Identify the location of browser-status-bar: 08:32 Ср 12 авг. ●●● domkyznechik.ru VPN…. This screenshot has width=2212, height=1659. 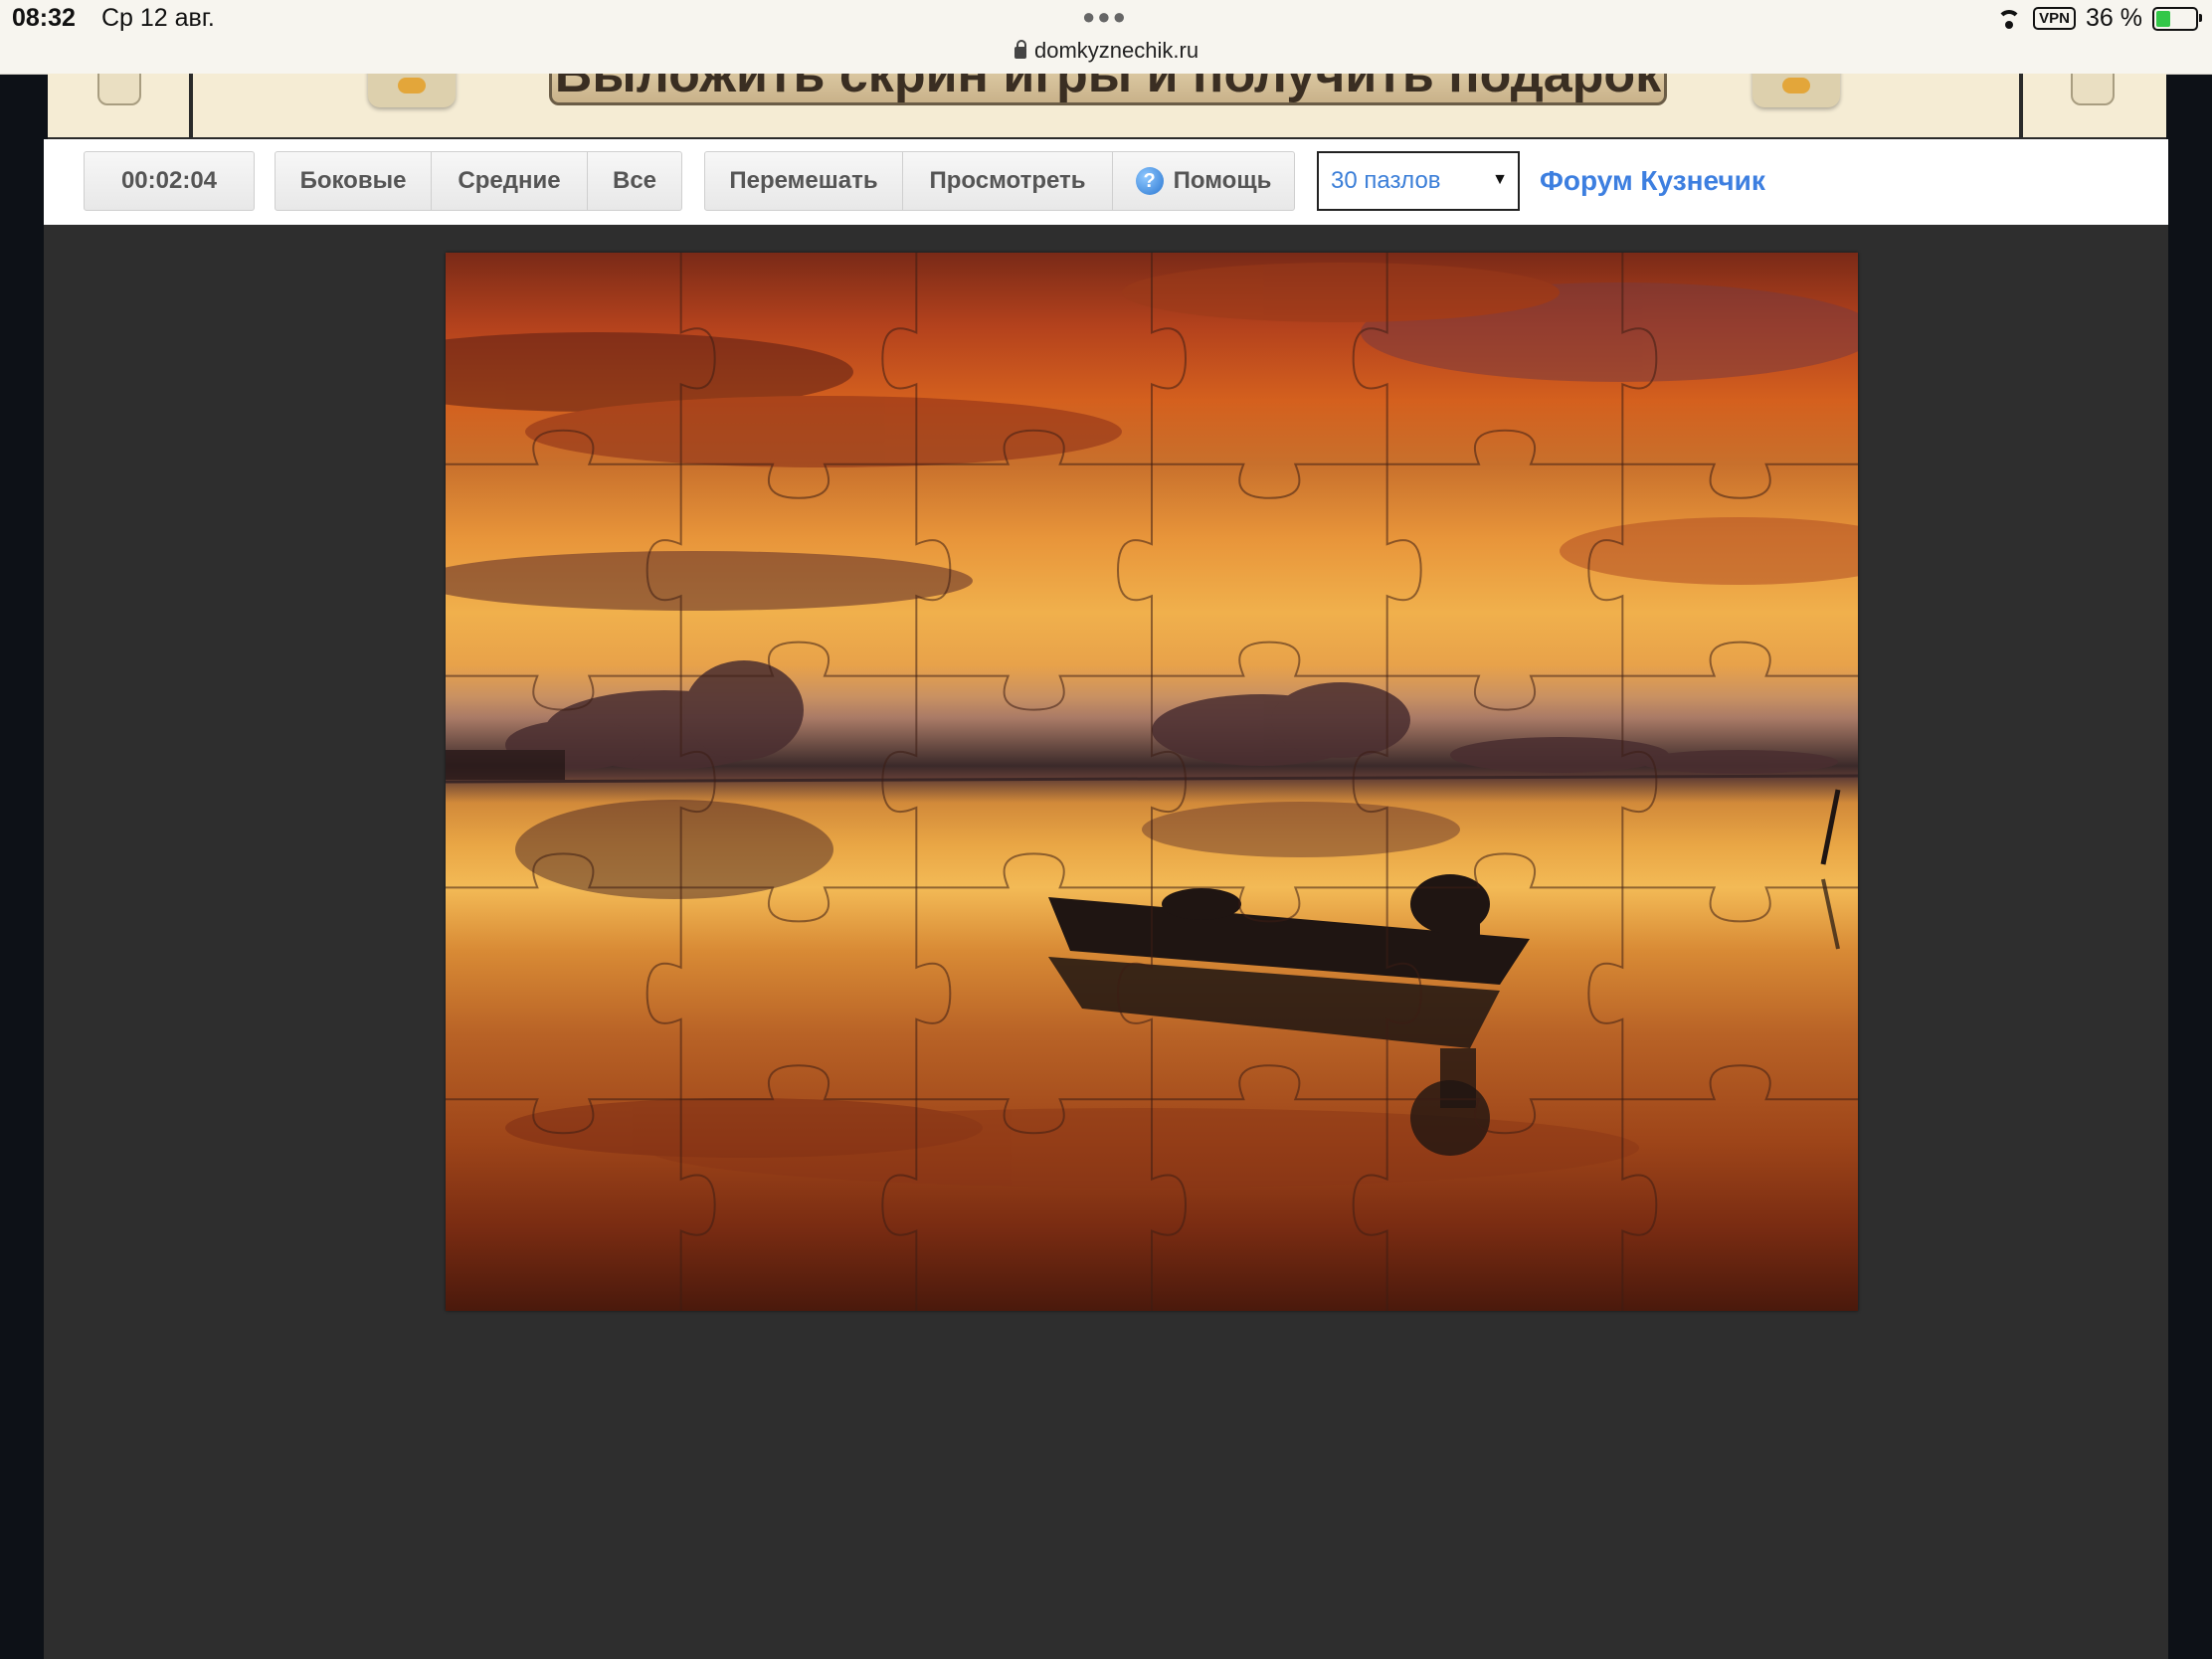
(1106, 37).